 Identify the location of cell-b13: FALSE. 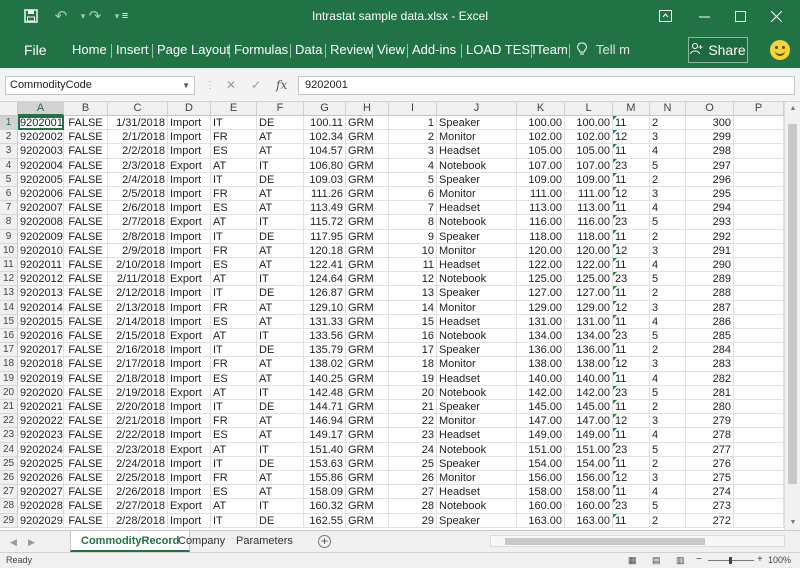
(86, 293).